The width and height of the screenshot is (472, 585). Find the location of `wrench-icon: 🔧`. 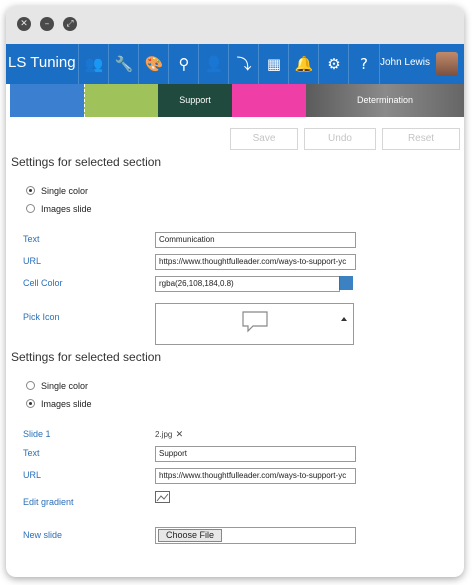

wrench-icon: 🔧 is located at coordinates (123, 64).